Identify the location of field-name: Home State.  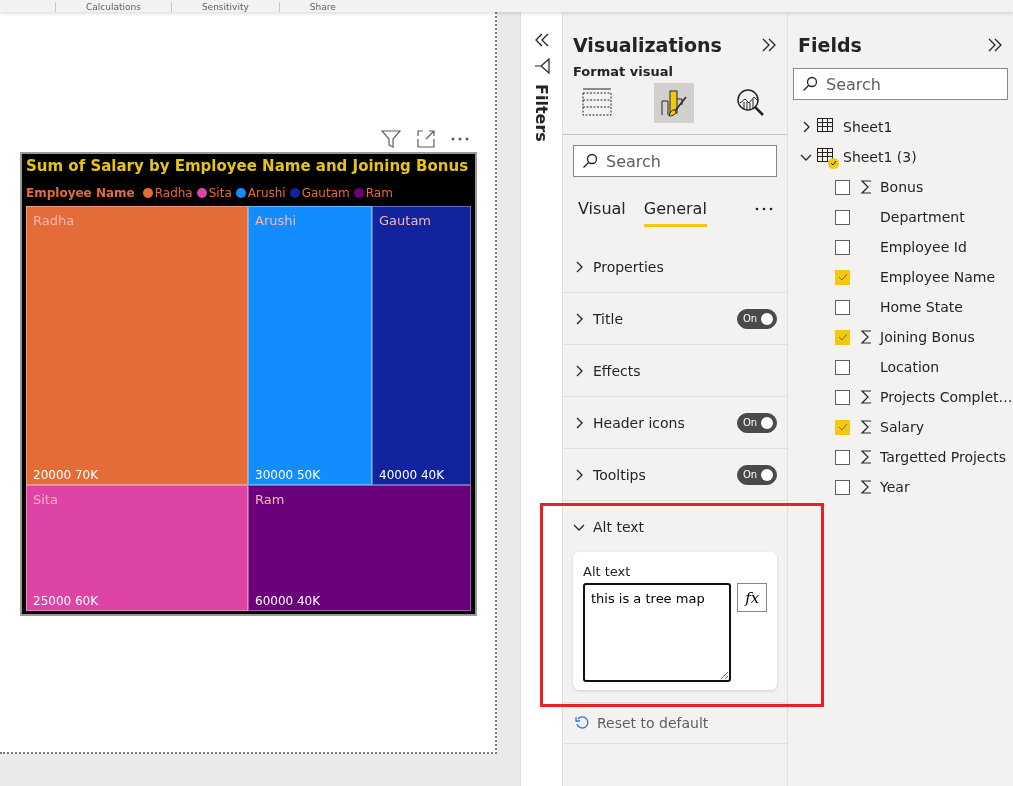
(921, 307).